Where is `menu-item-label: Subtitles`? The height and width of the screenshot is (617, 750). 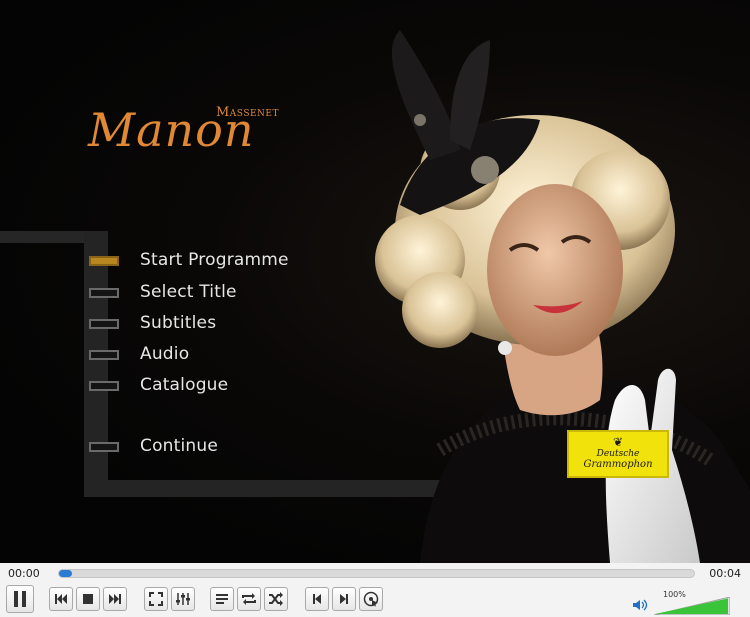 menu-item-label: Subtitles is located at coordinates (178, 323).